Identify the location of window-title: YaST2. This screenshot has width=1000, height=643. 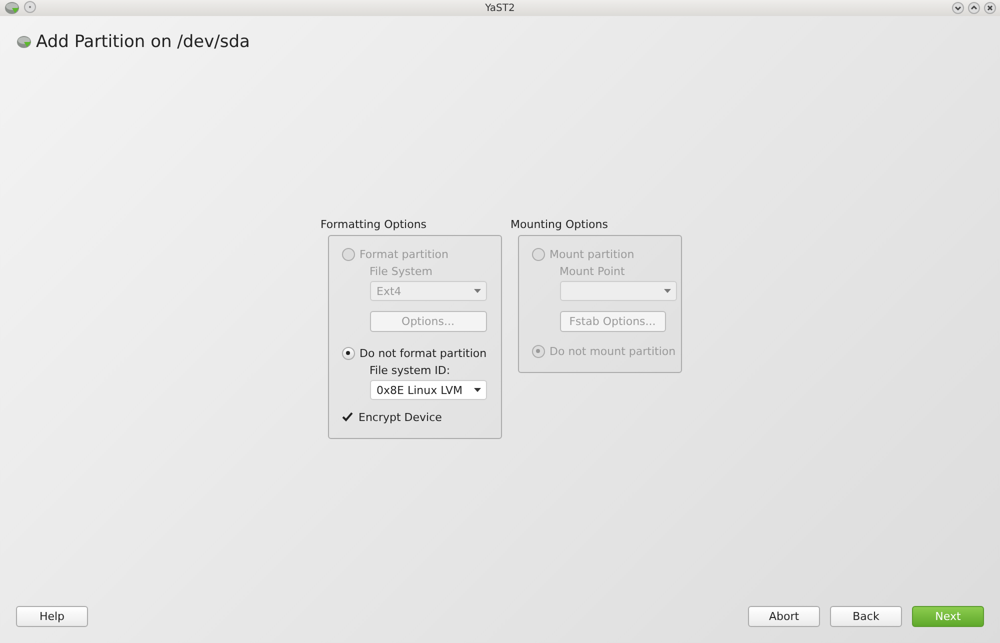
(500, 8).